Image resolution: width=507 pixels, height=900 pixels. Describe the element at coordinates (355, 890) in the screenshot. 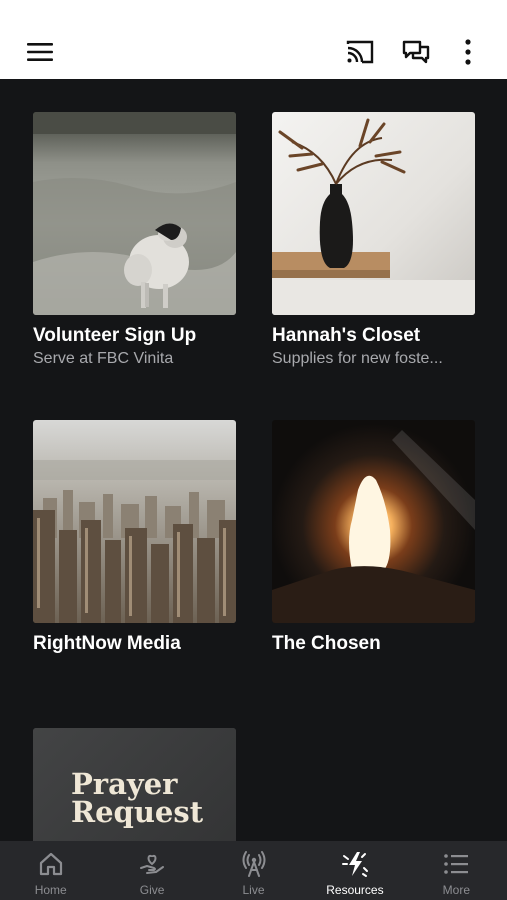

I see `nav-label: Resources` at that location.